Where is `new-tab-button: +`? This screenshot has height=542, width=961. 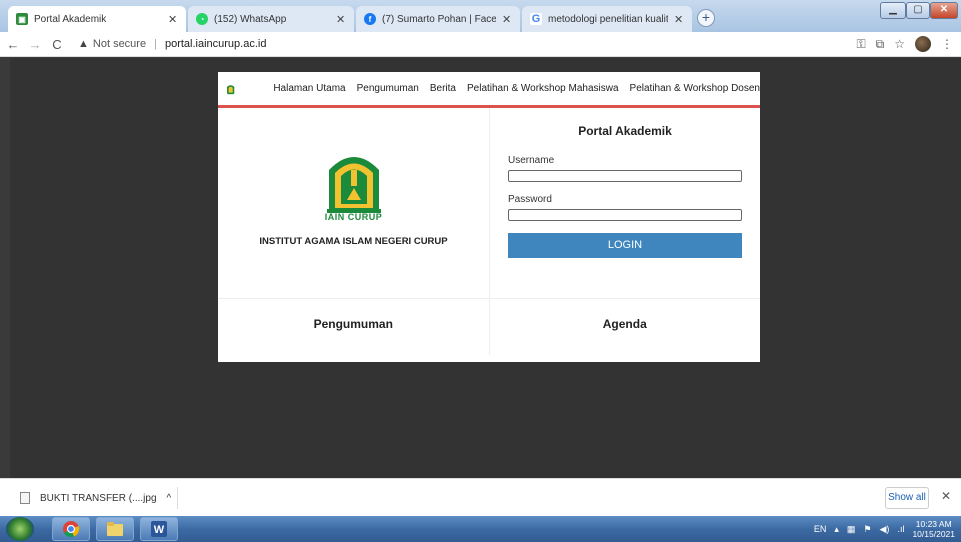
new-tab-button: + is located at coordinates (706, 18).